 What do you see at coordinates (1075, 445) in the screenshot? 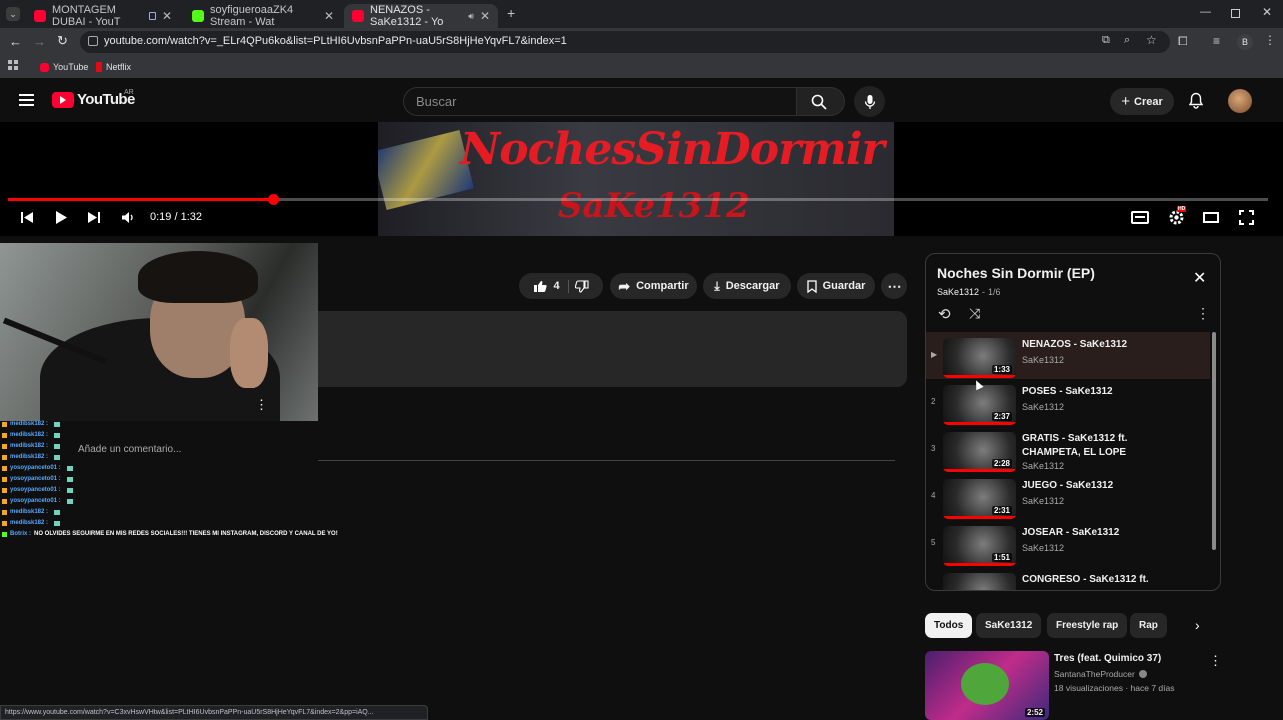
I see `playlist-item-title: GRATIS - SaKe1312 ft. CHAMPETA, EL LOPE` at bounding box center [1075, 445].